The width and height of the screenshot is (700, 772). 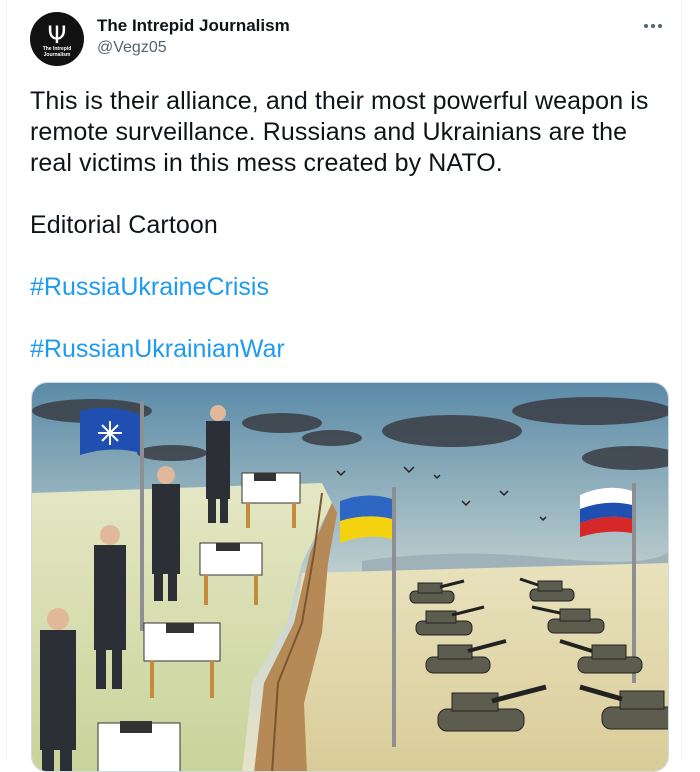 I want to click on avatar: Ψ The Intrepid Journalism, so click(x=57, y=39).